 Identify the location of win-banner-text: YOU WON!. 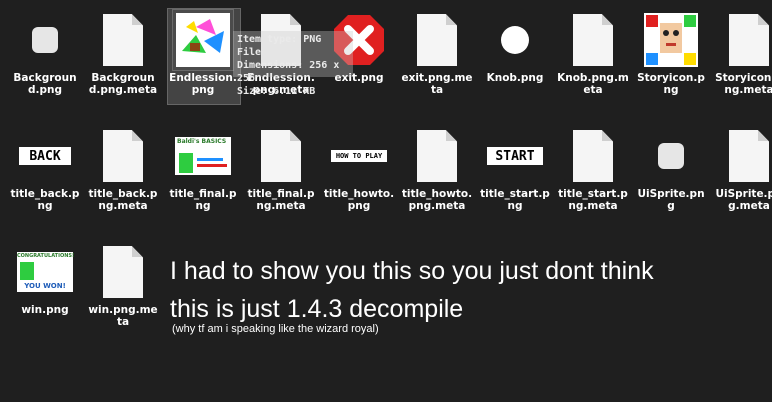
(45, 286).